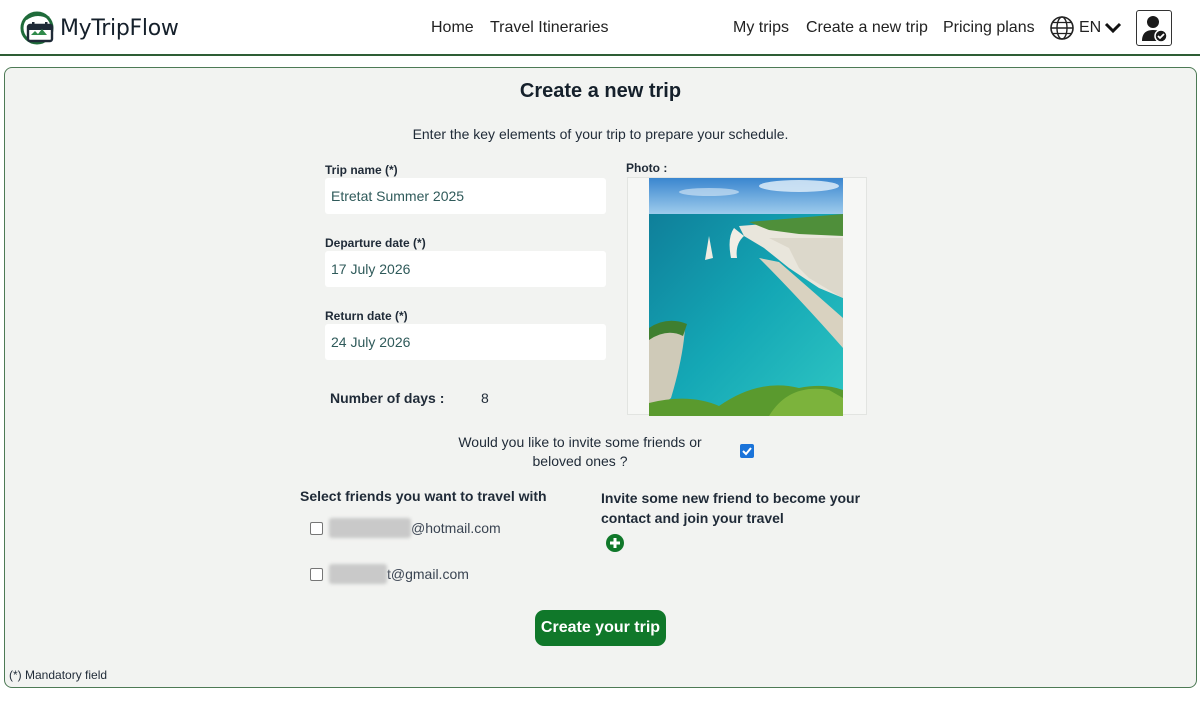  I want to click on nav-create-trip-link: Create a new trip, so click(867, 28).